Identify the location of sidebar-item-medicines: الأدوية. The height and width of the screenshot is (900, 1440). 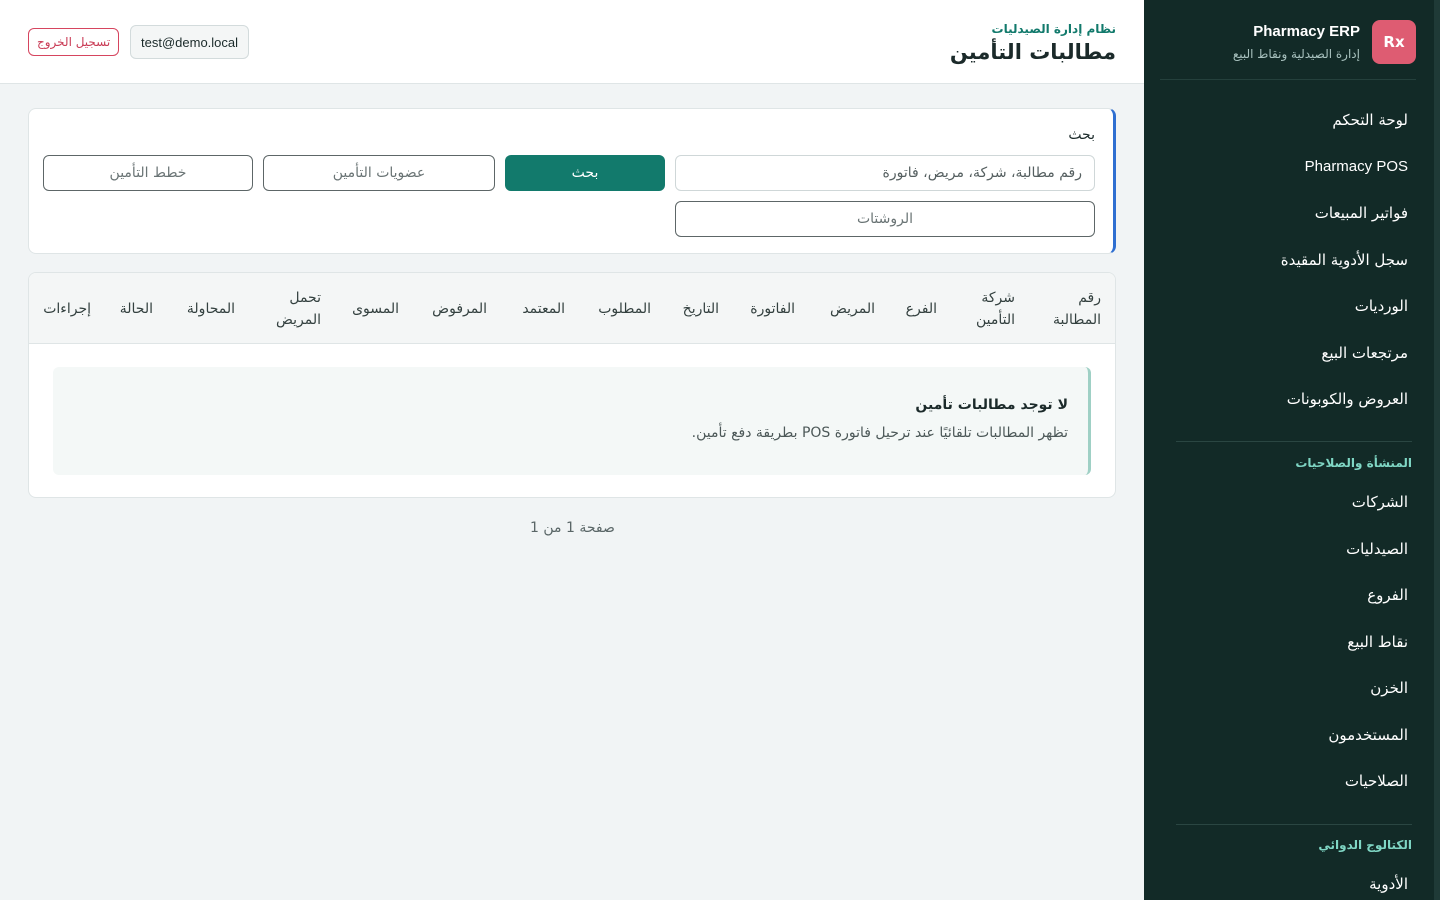
(1388, 884).